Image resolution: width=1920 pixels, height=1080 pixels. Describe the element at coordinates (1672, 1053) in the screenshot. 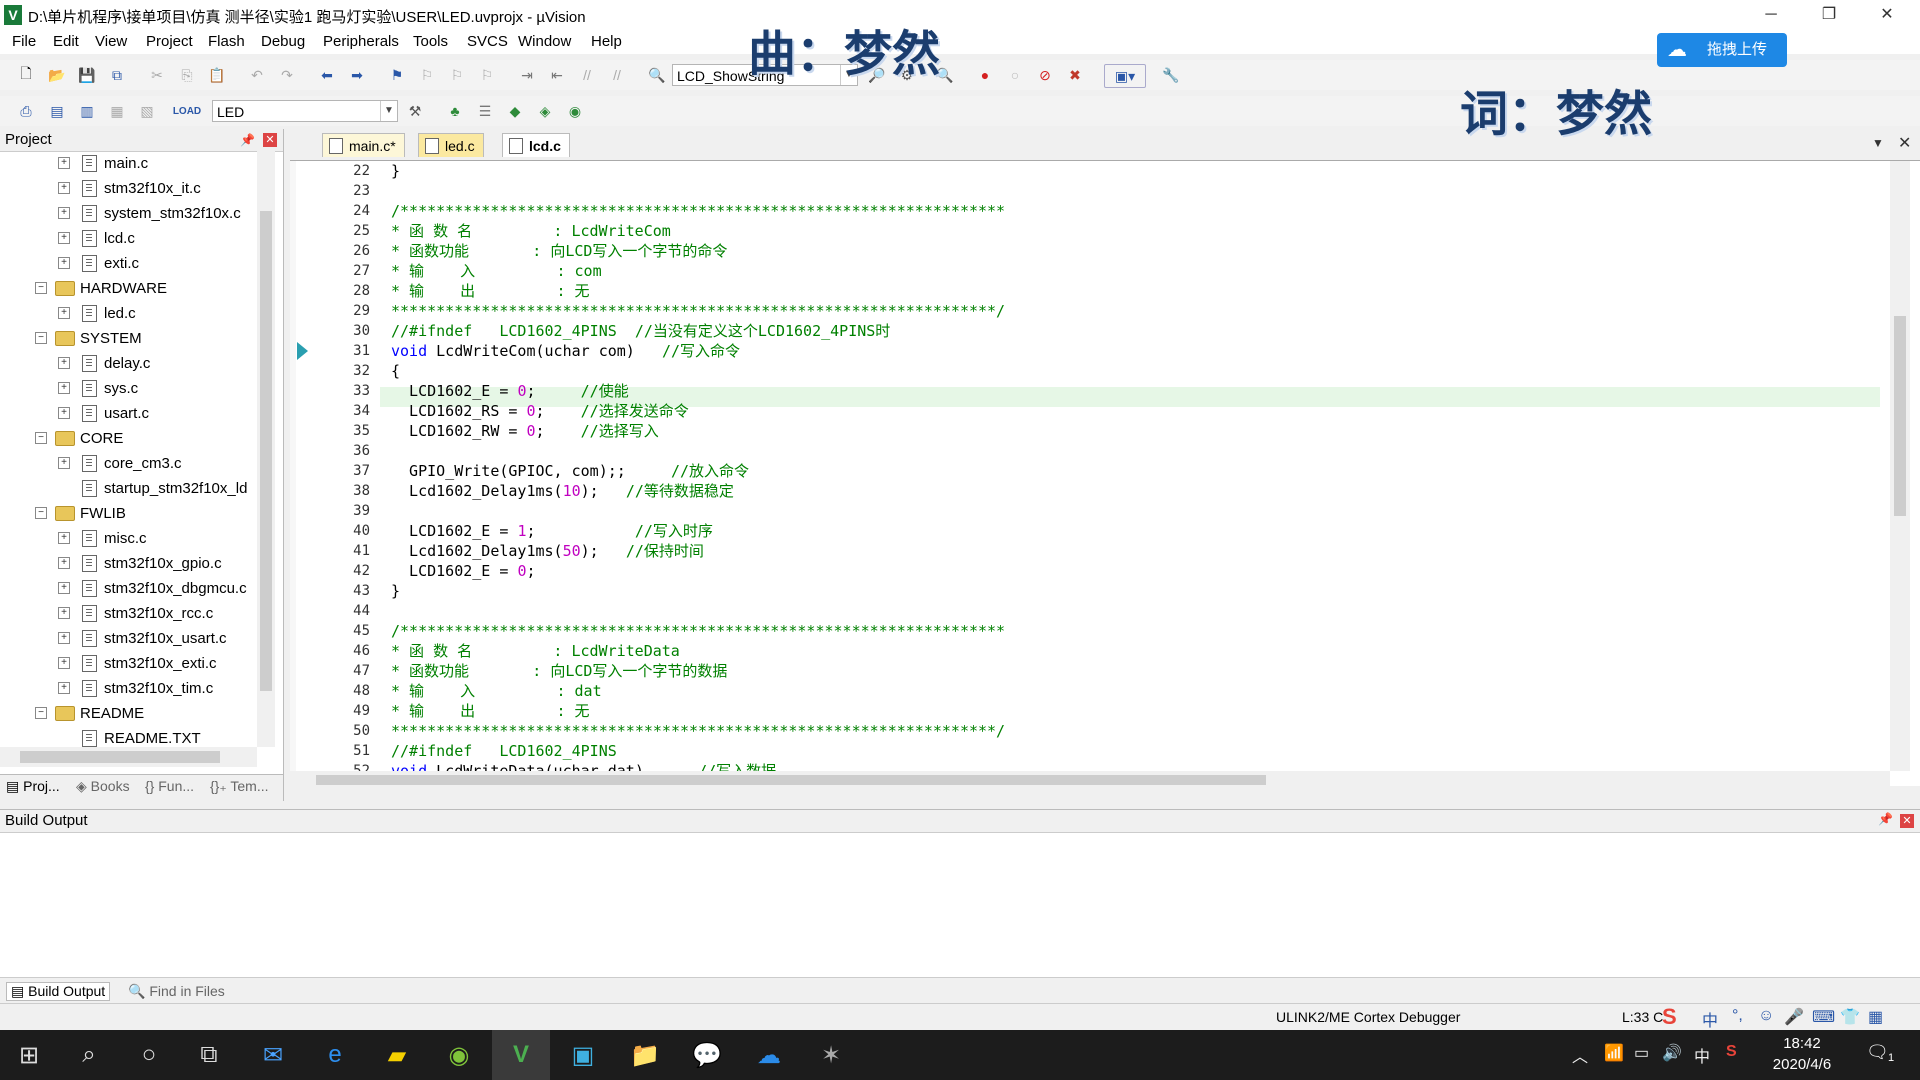

I see `volume-icon: 🔊` at that location.